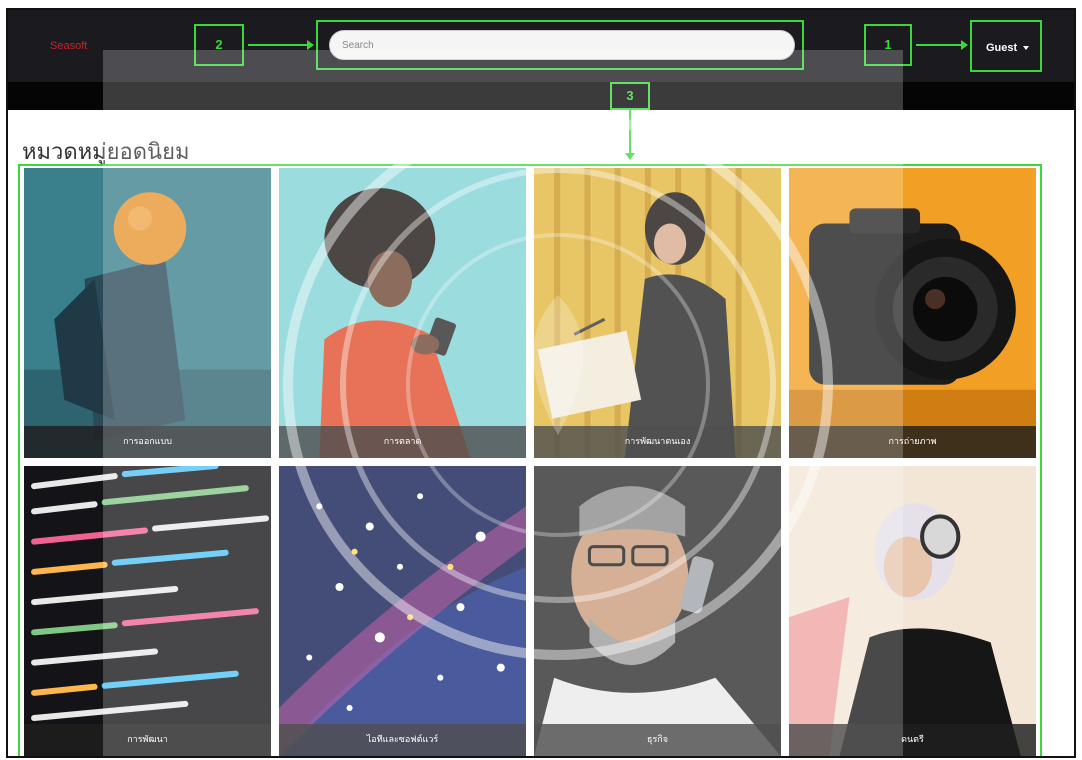 The width and height of the screenshot is (1082, 760). Describe the element at coordinates (630, 96) in the screenshot. I see `annotation-label-3: 3` at that location.